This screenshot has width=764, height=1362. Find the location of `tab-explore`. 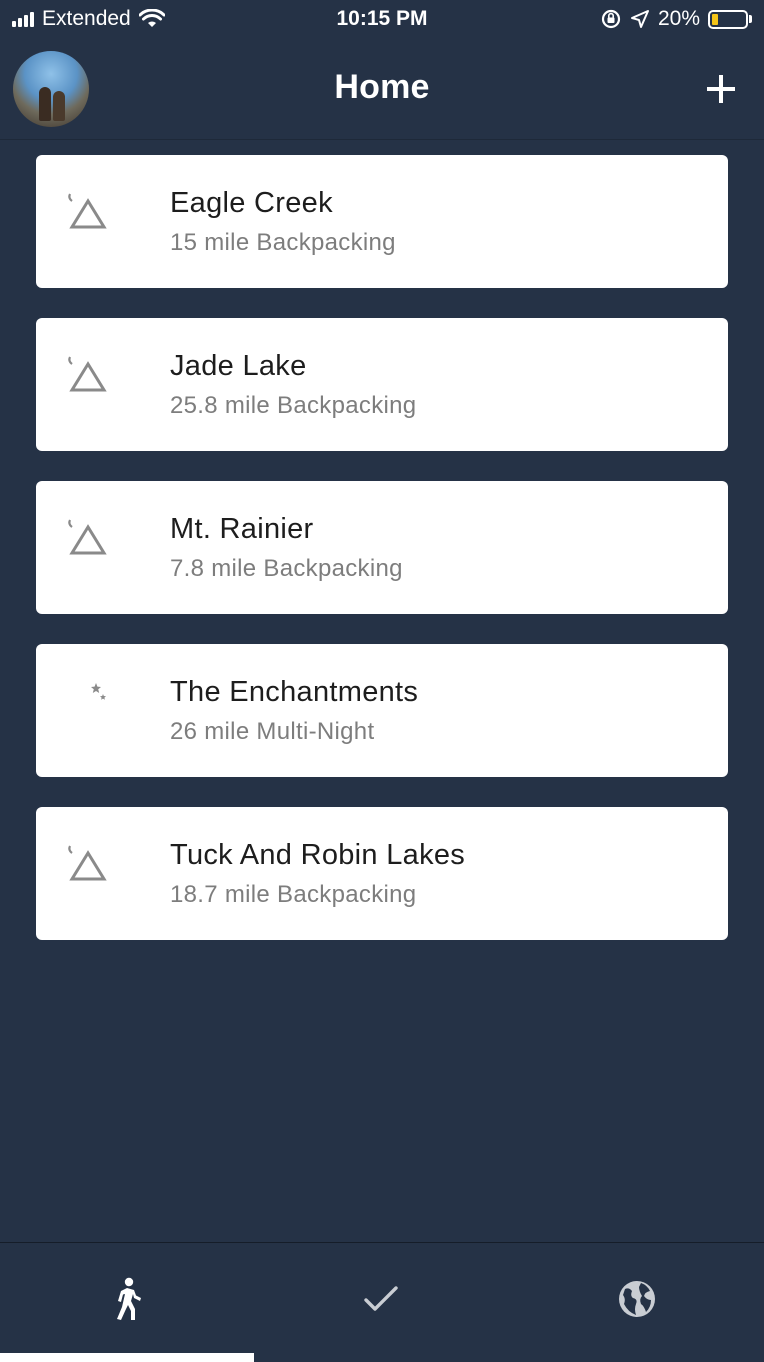

tab-explore is located at coordinates (637, 1299).